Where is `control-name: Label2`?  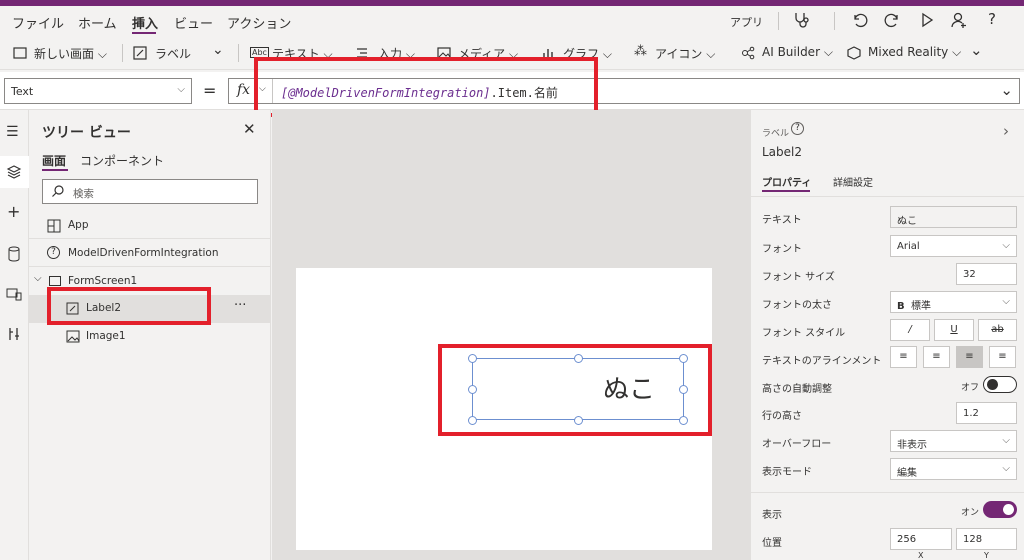 control-name: Label2 is located at coordinates (782, 152).